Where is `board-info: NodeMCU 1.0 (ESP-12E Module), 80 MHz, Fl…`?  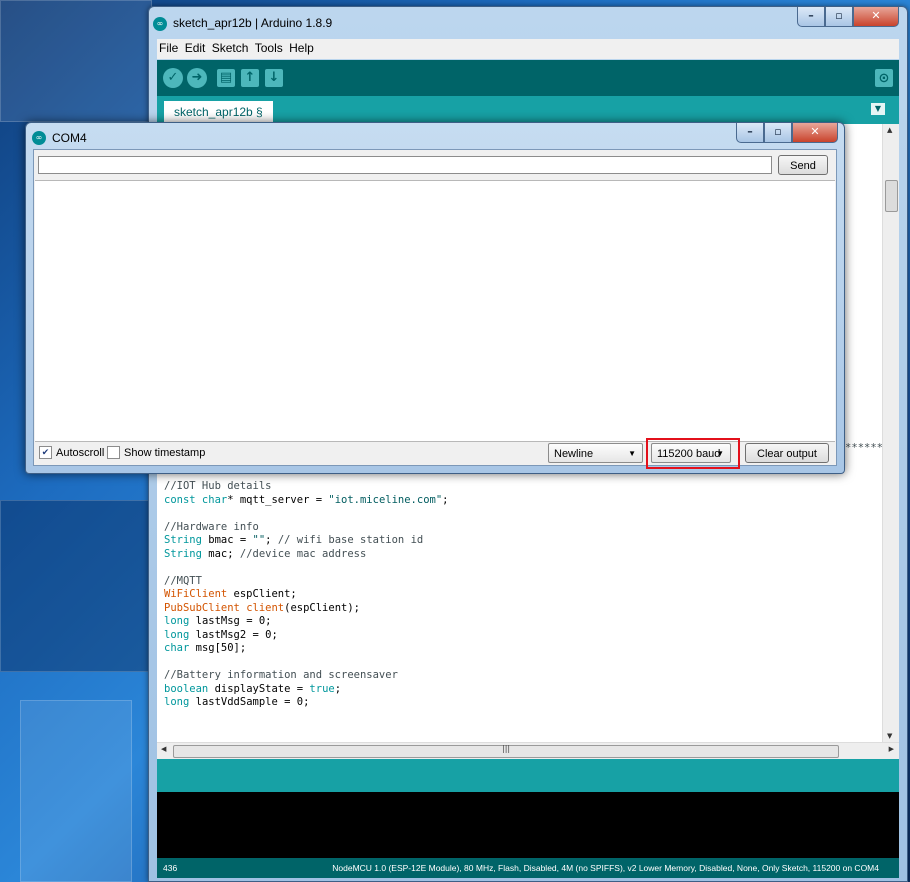
board-info: NodeMCU 1.0 (ESP-12E Module), 80 MHz, Fl… is located at coordinates (605, 868).